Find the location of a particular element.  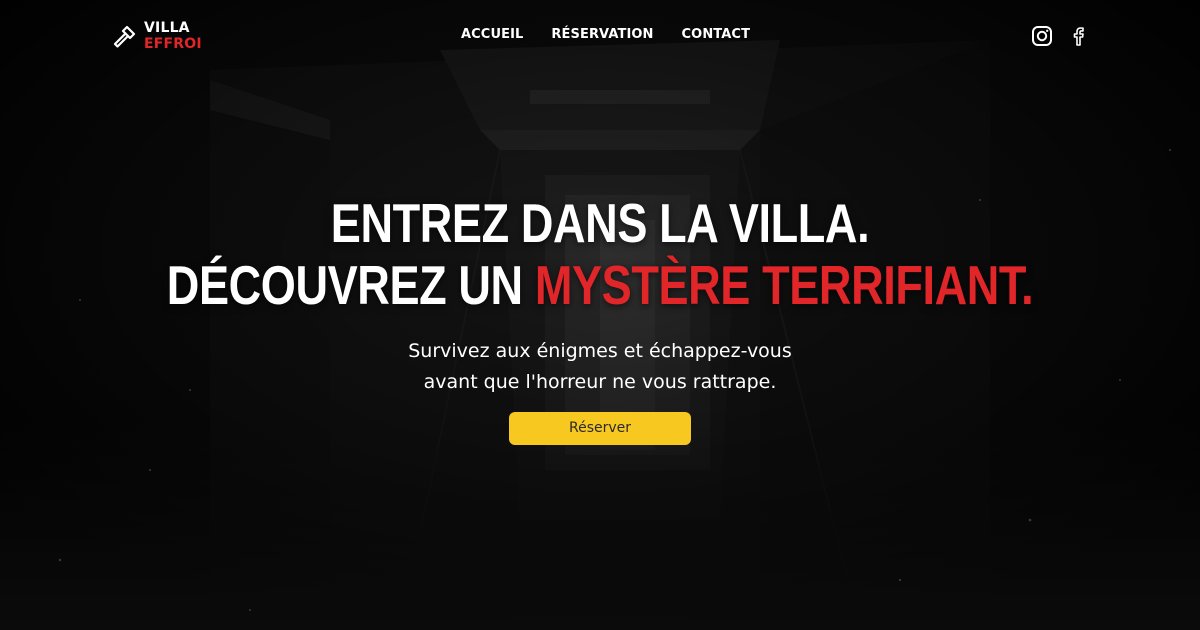

brand-line2: EFFROI is located at coordinates (173, 44).